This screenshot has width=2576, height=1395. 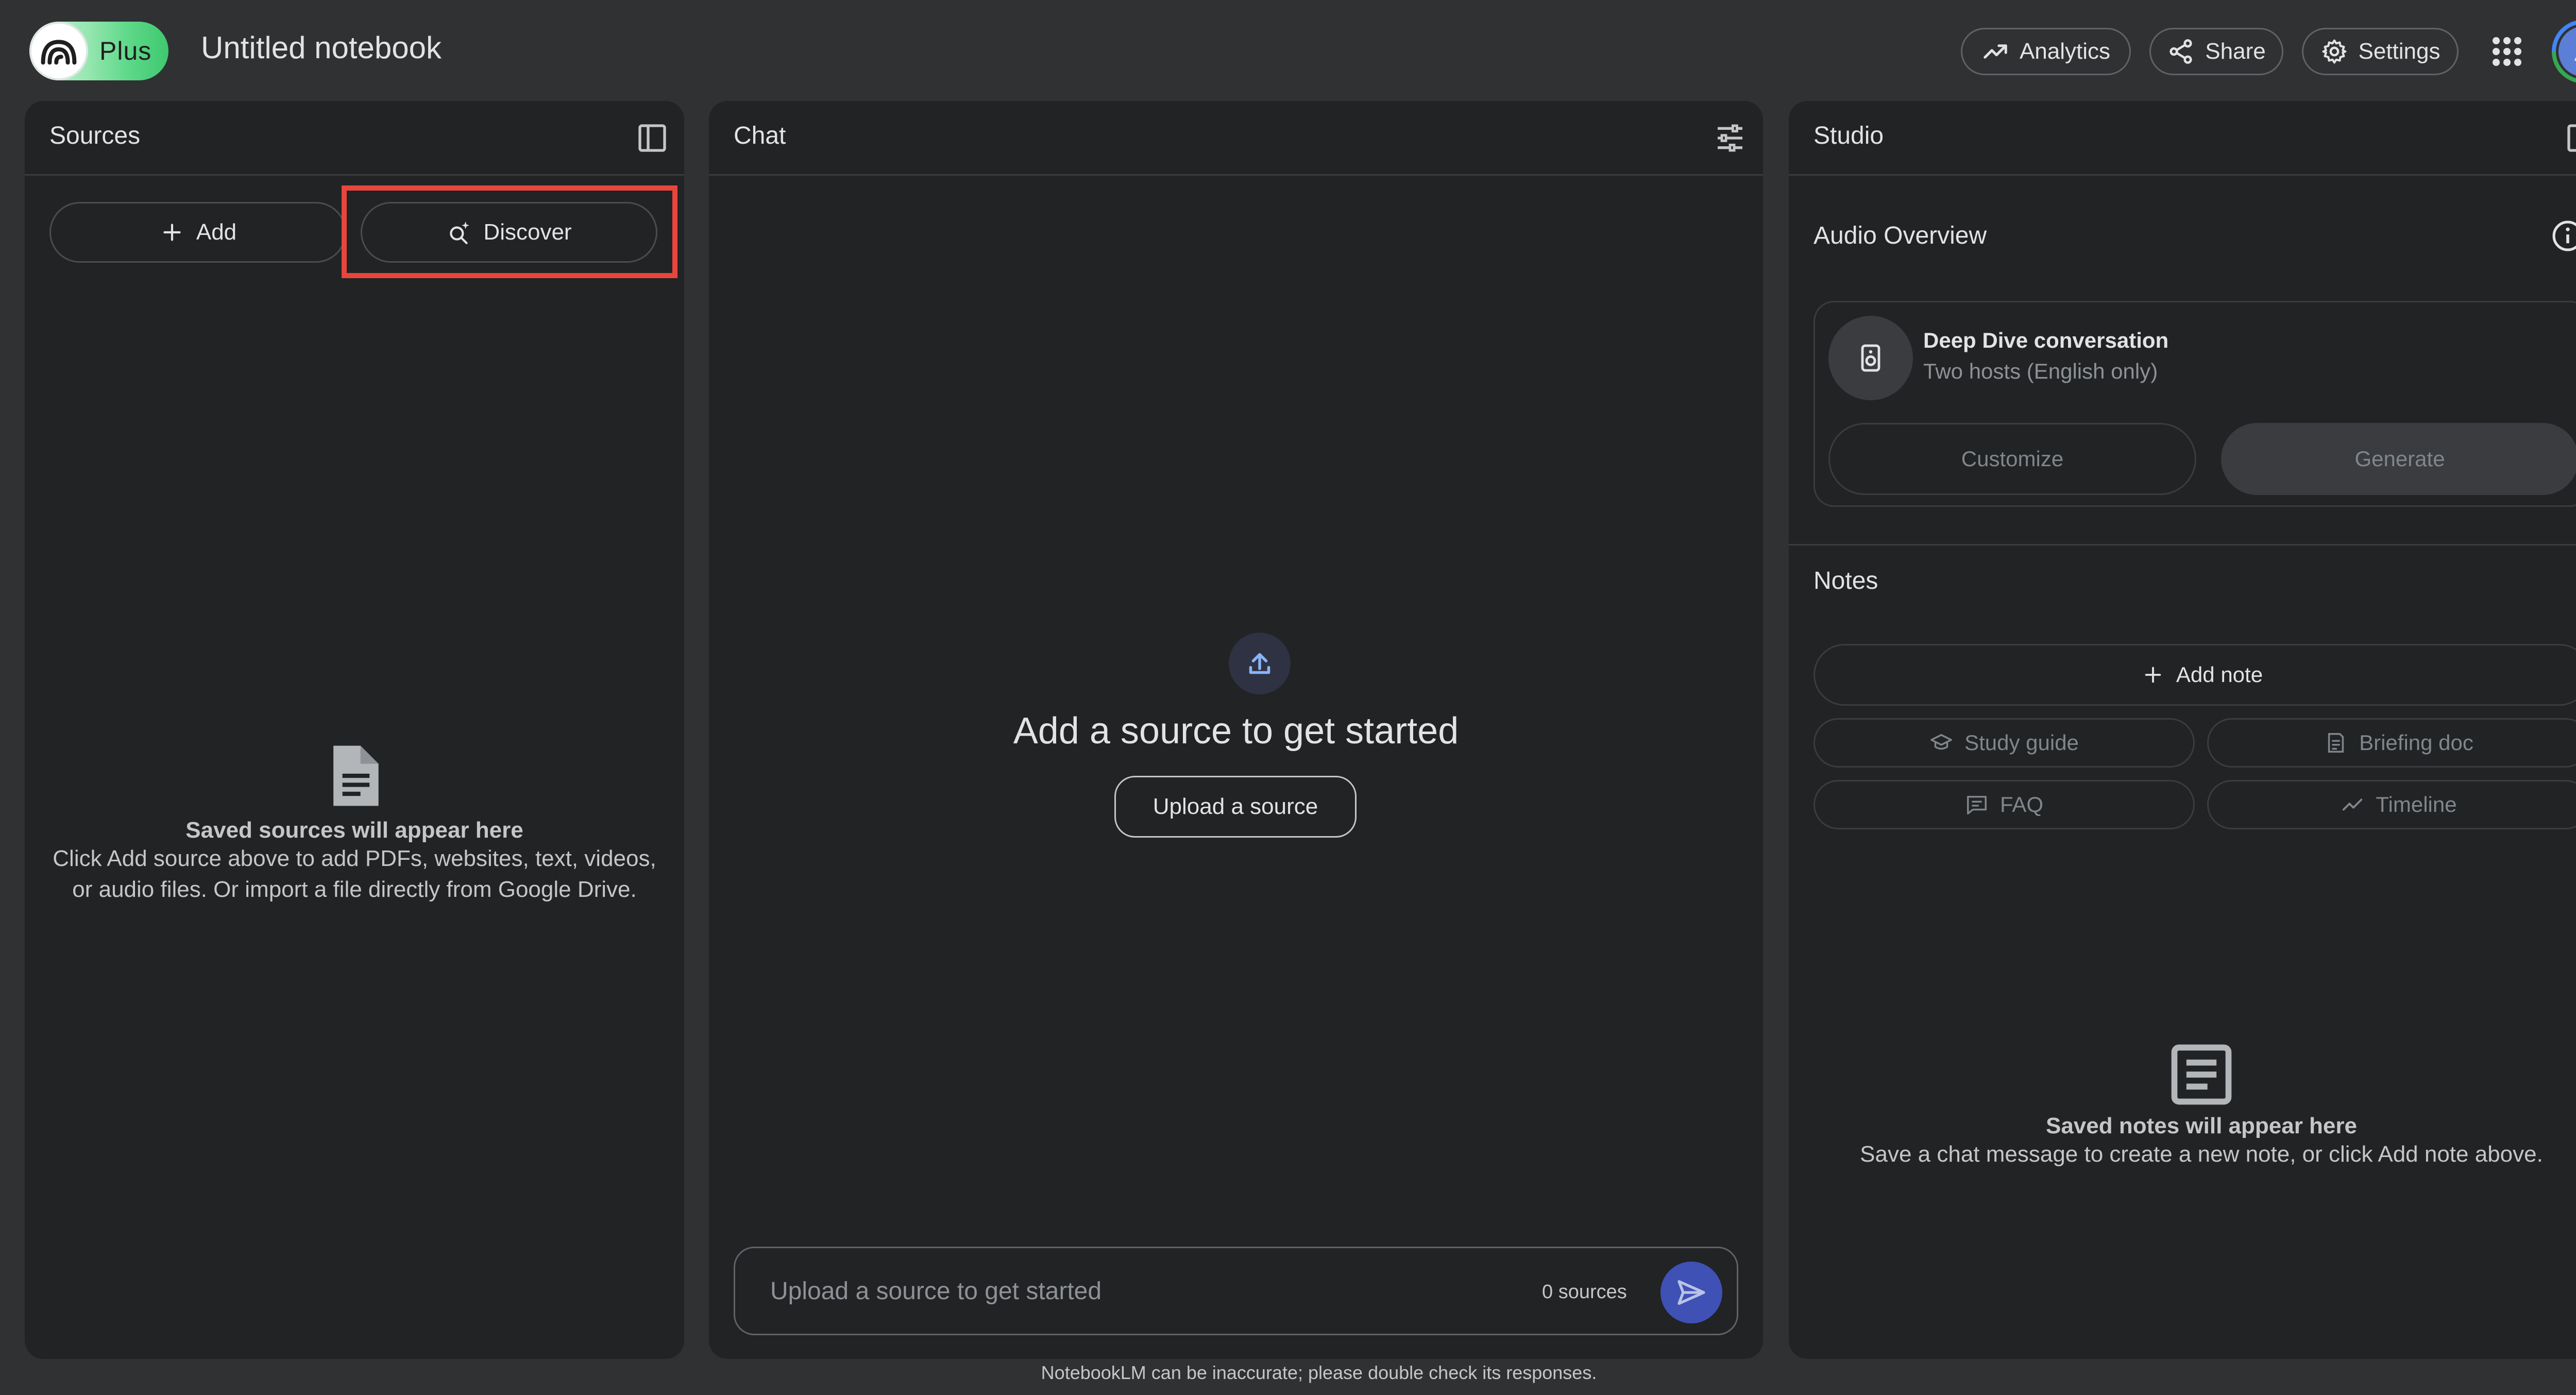 I want to click on upload-icon, so click(x=1260, y=663).